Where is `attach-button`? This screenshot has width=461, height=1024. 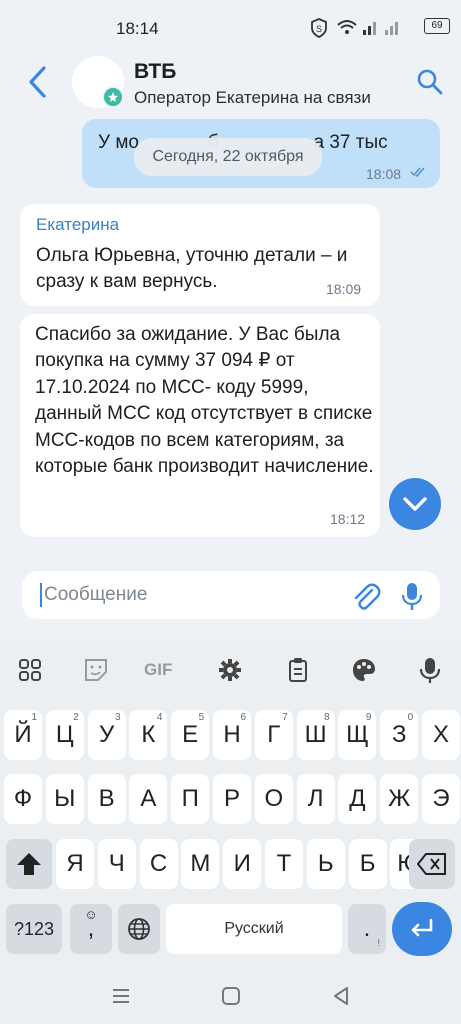
attach-button is located at coordinates (366, 596).